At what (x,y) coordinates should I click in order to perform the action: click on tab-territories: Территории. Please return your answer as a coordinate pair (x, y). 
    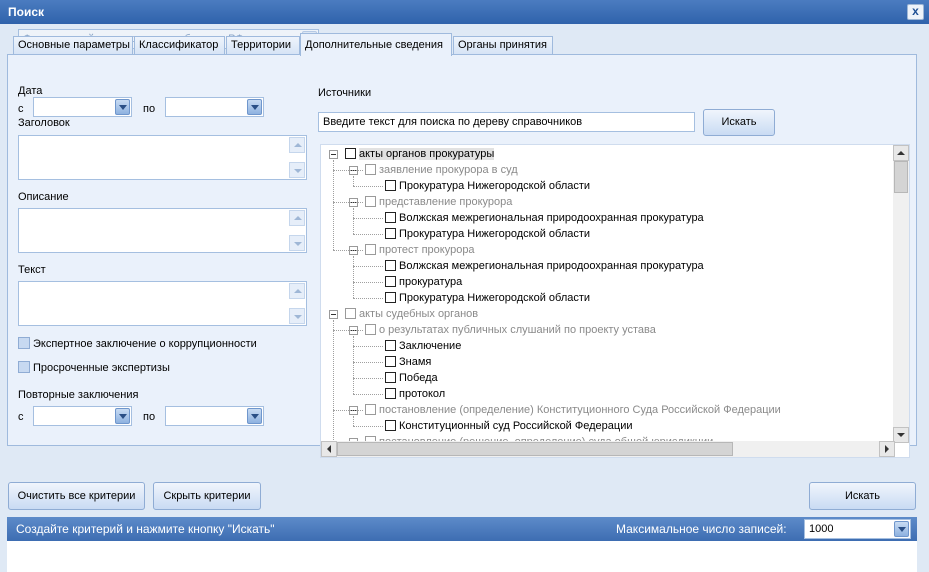
    Looking at the image, I should click on (263, 45).